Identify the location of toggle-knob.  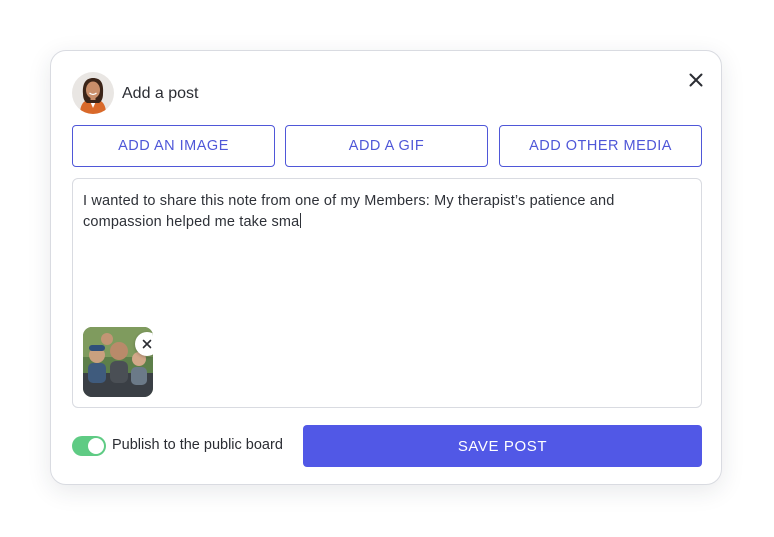
(96, 446).